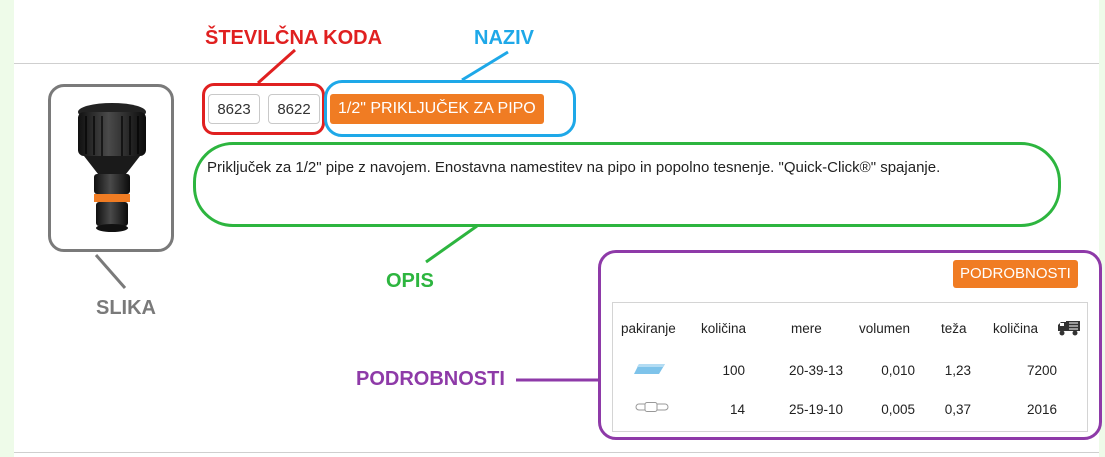  I want to click on annotation-label-name: NAZIV, so click(504, 38).